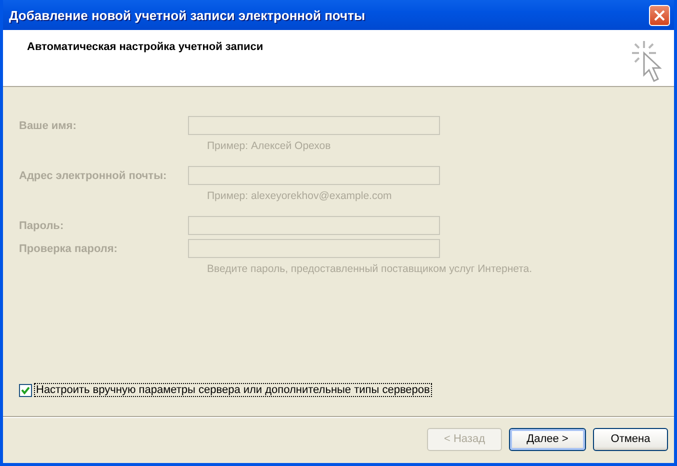 This screenshot has width=677, height=466. Describe the element at coordinates (42, 226) in the screenshot. I see `field-label: Пароль:` at that location.